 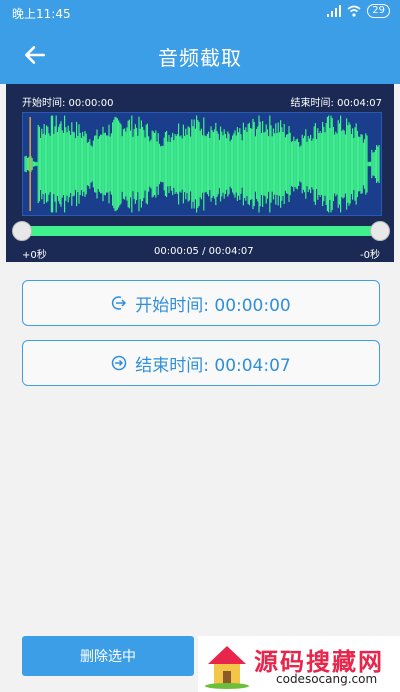 What do you see at coordinates (354, 11) in the screenshot?
I see `wifi-icon` at bounding box center [354, 11].